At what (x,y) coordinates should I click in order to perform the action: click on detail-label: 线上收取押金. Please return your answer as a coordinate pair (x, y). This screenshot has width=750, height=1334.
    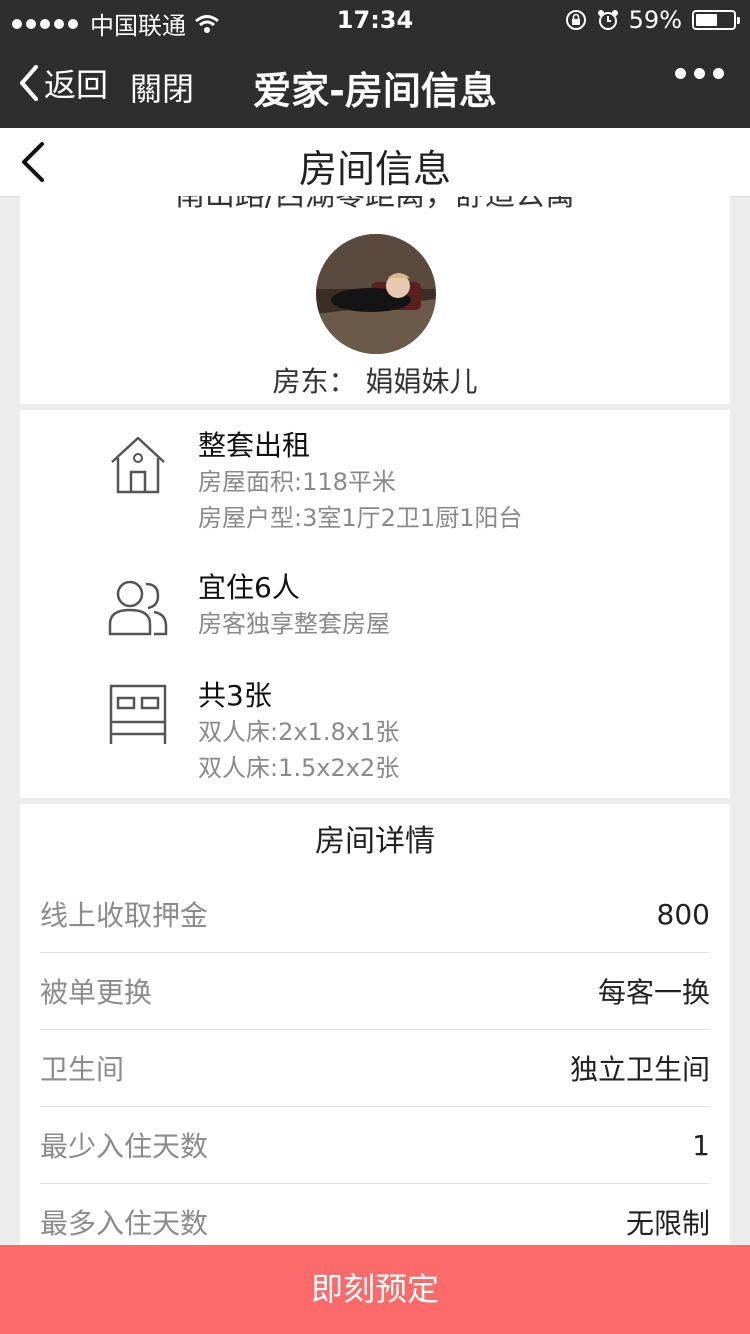
    Looking at the image, I should click on (124, 915).